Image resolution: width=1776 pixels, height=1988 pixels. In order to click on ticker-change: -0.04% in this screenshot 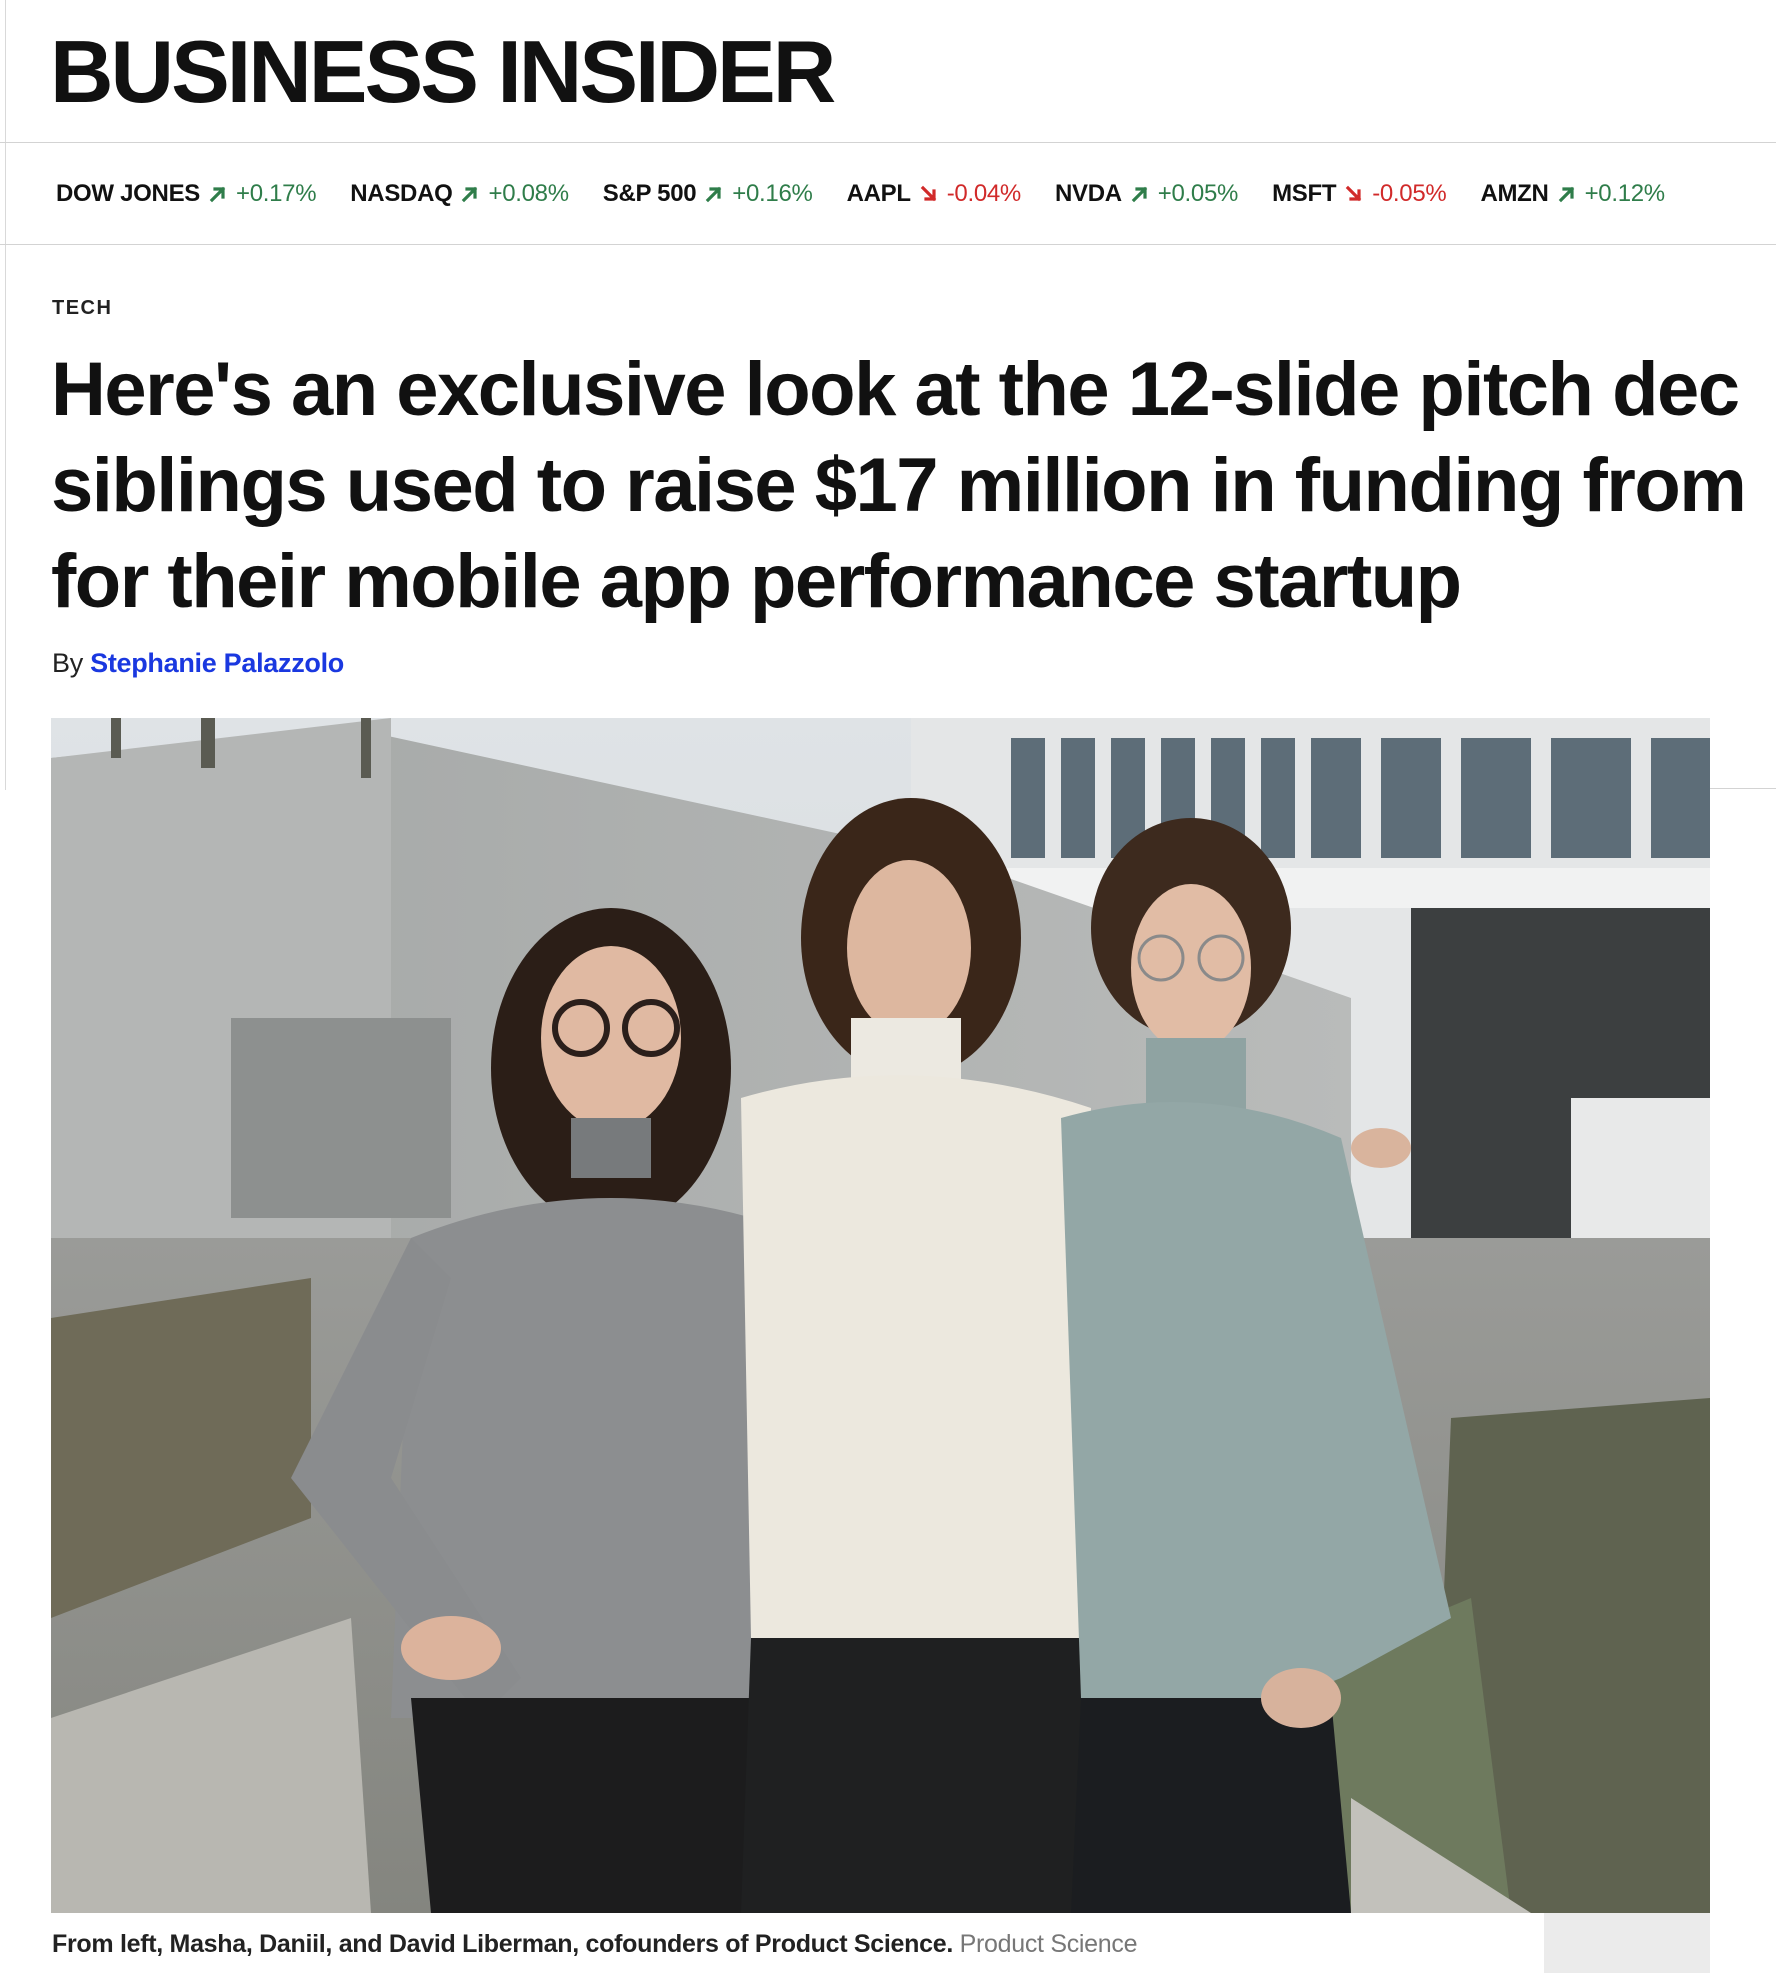, I will do `click(984, 193)`.